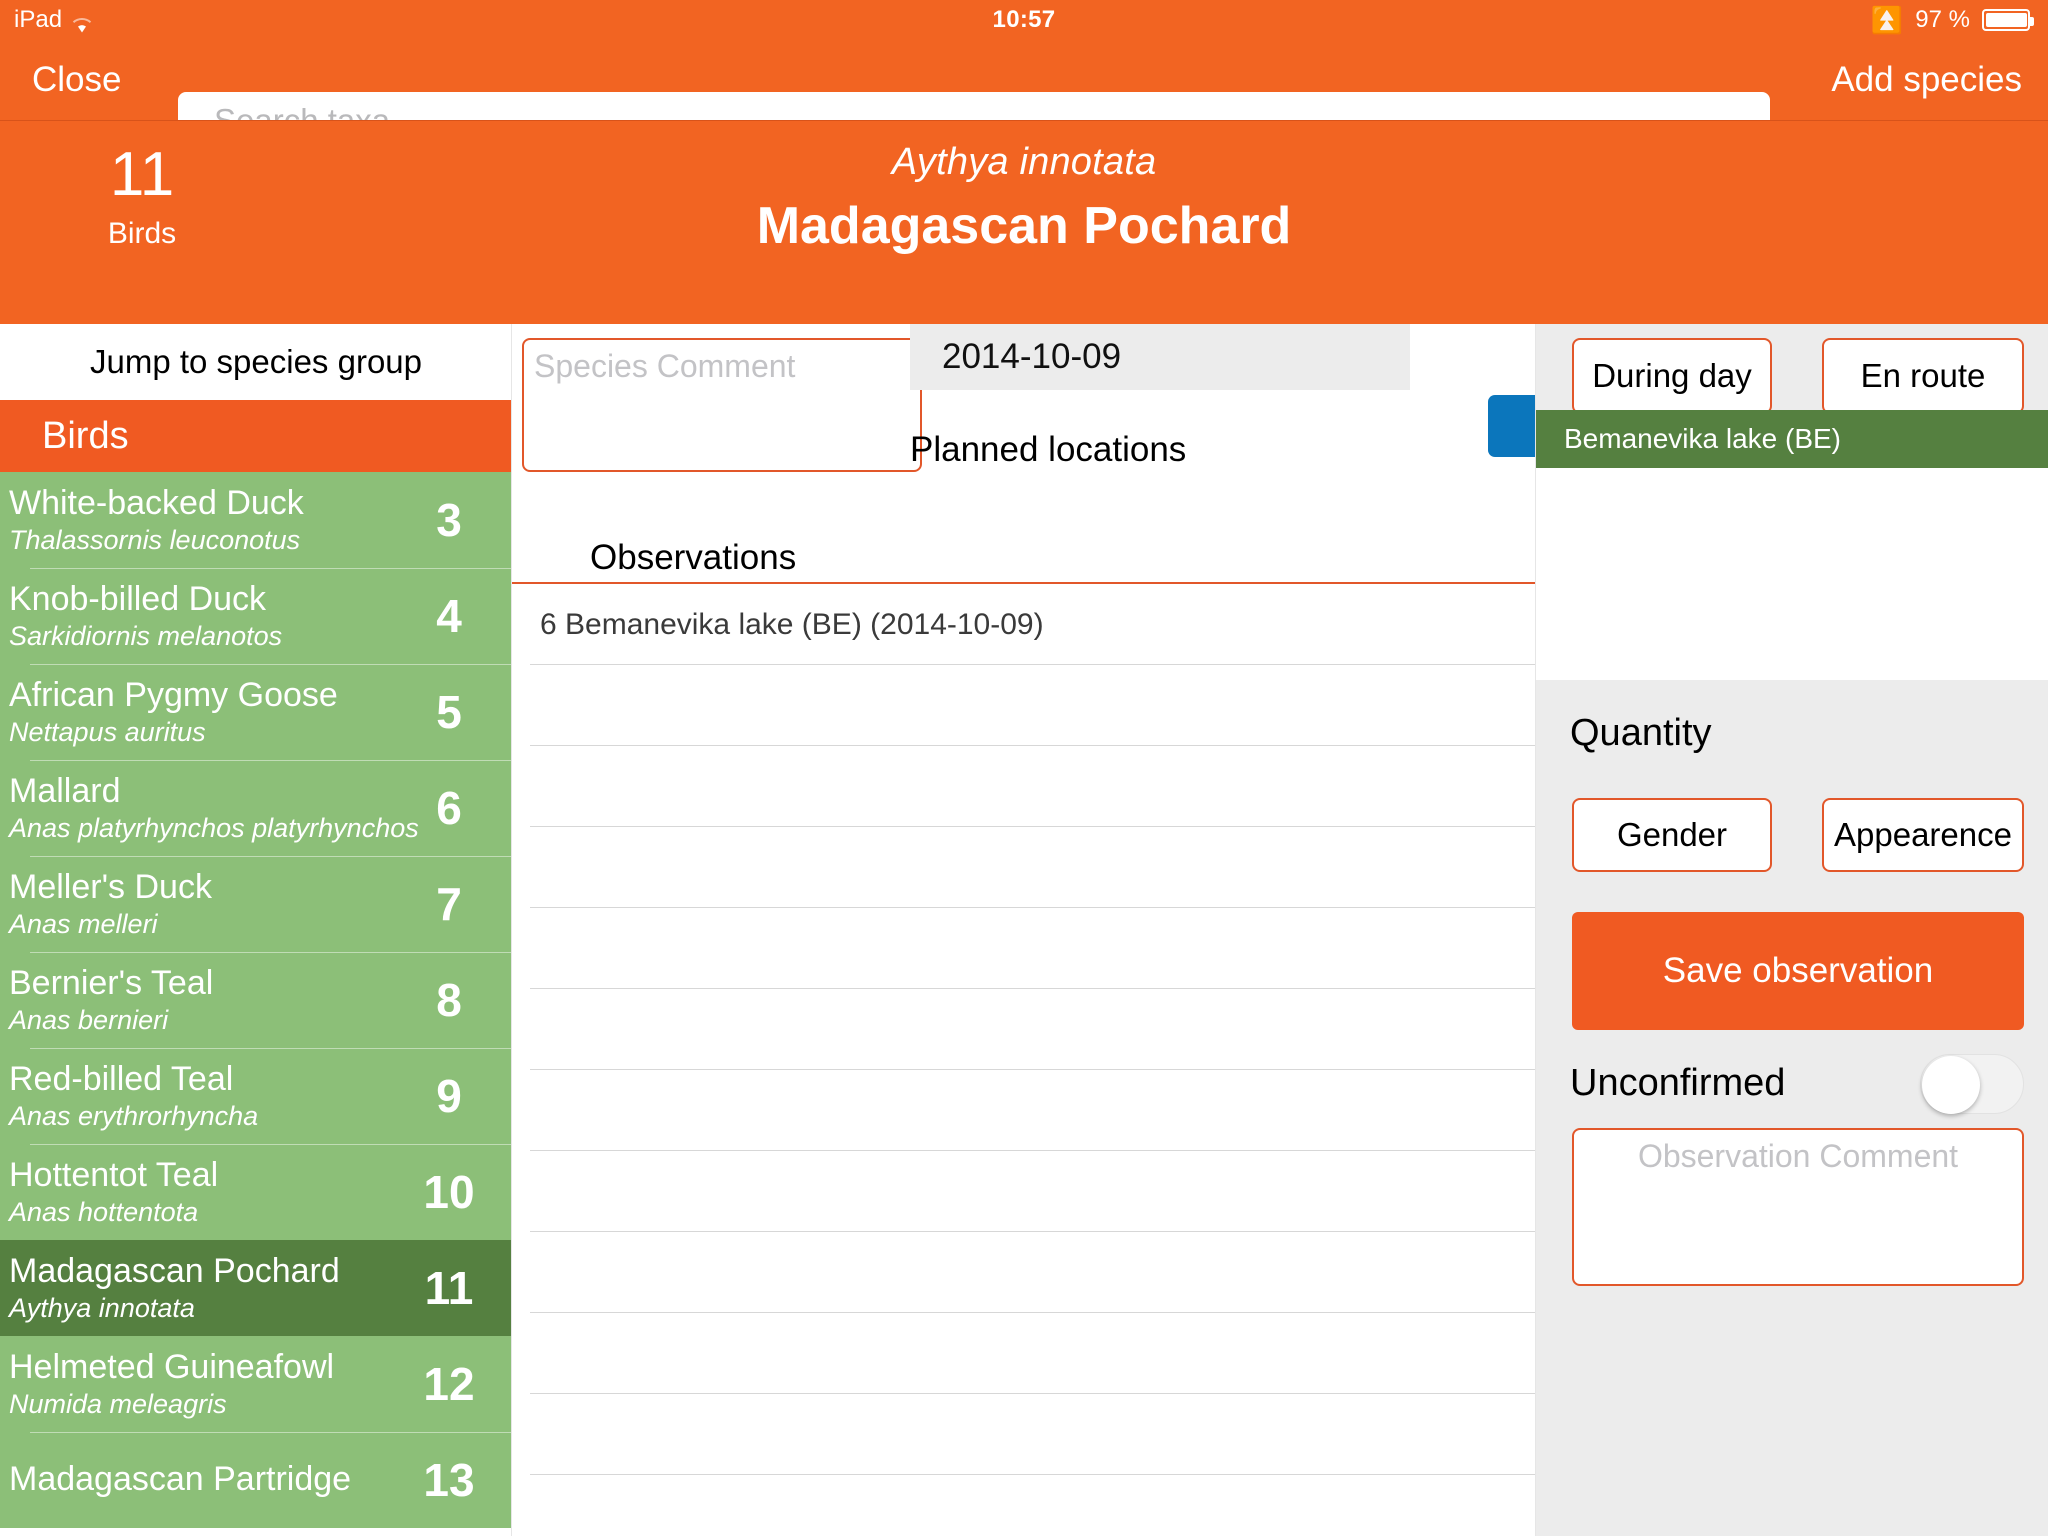 This screenshot has width=2048, height=1536. Describe the element at coordinates (1923, 376) in the screenshot. I see `en-route-button: En route` at that location.